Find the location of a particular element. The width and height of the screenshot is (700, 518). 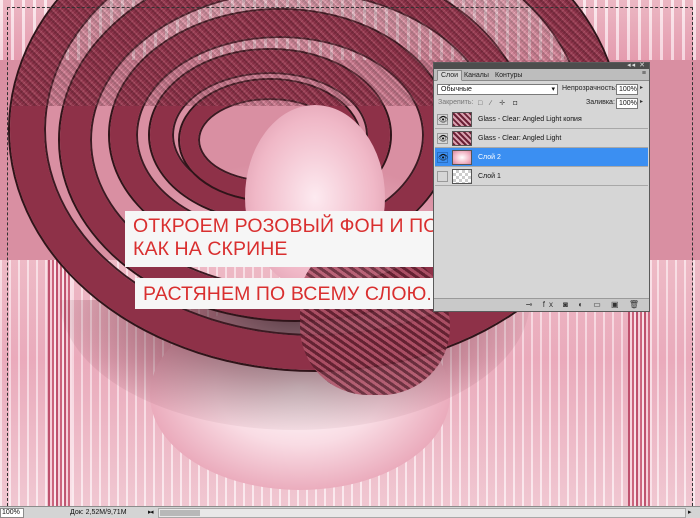

fill-label: Заливка: is located at coordinates (600, 102).